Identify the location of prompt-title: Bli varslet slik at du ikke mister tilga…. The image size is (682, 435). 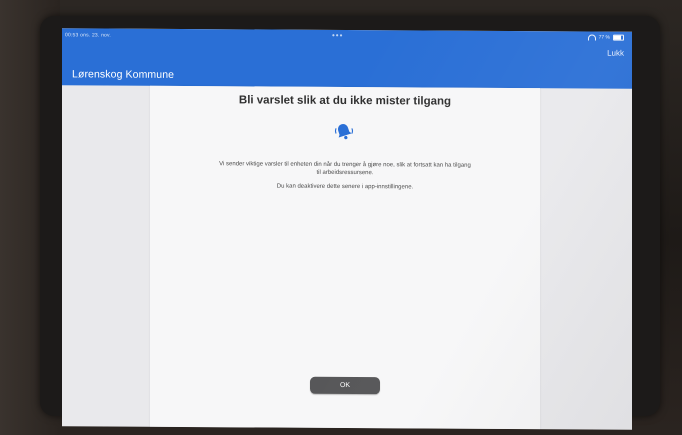
(345, 101).